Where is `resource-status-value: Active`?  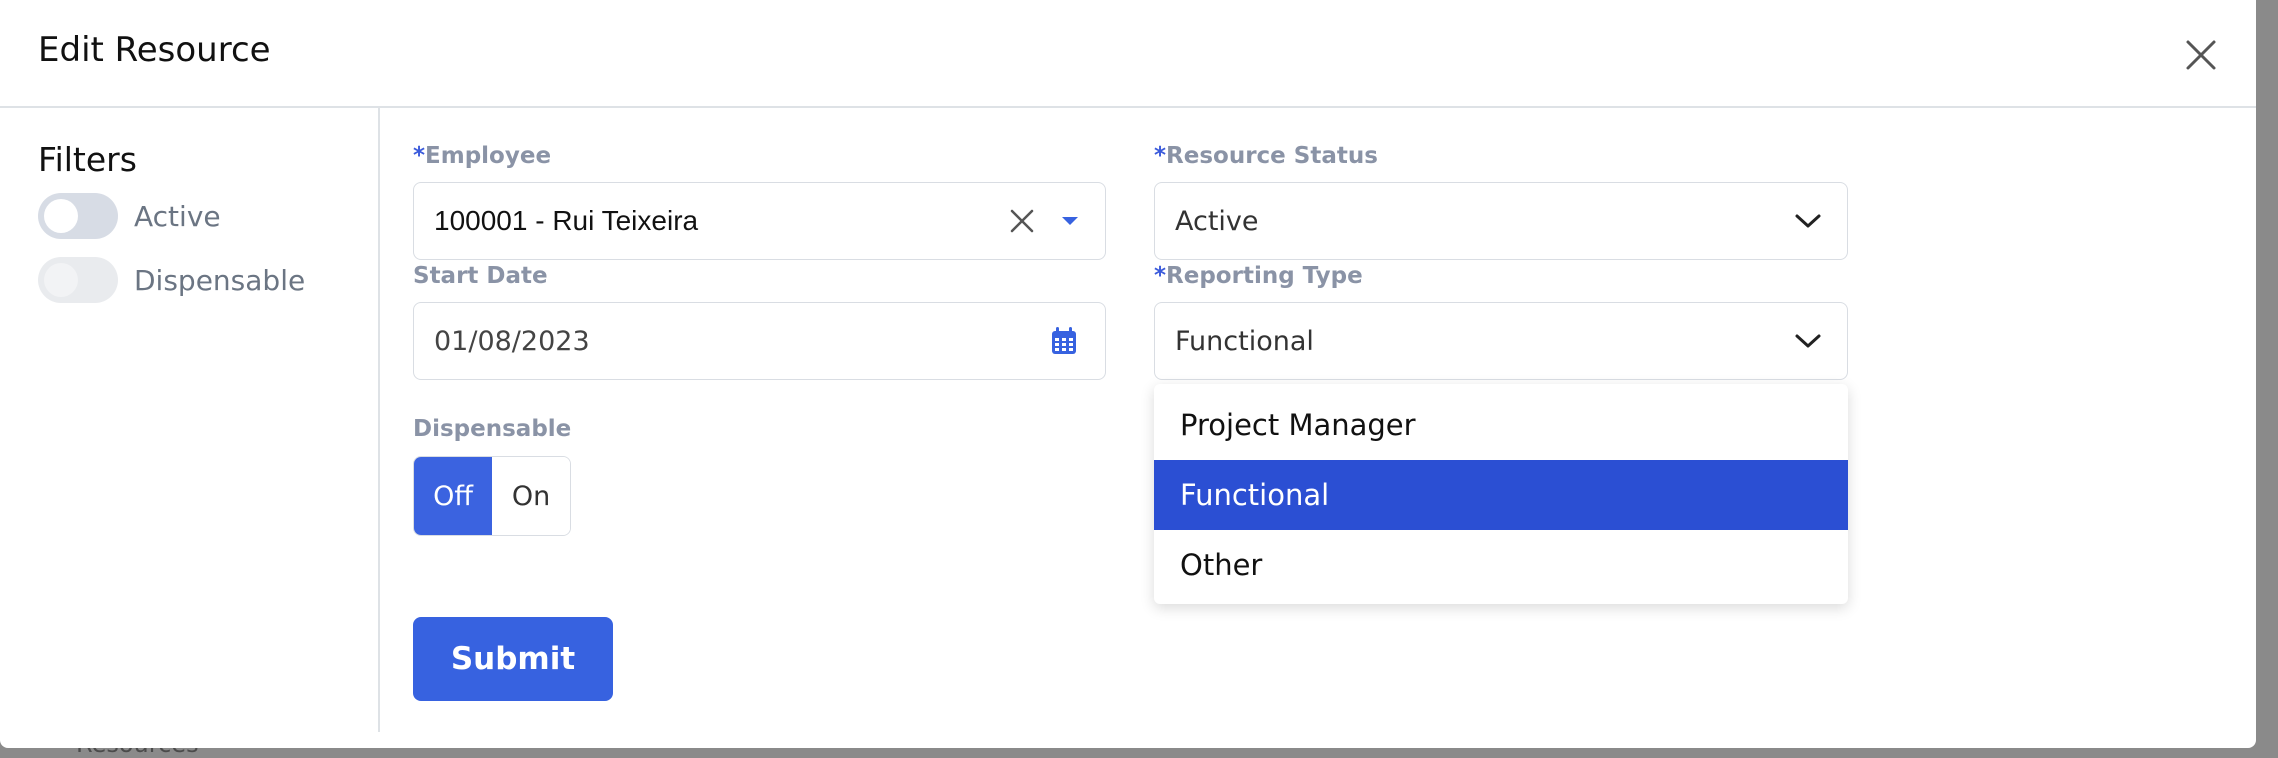 resource-status-value: Active is located at coordinates (1217, 221).